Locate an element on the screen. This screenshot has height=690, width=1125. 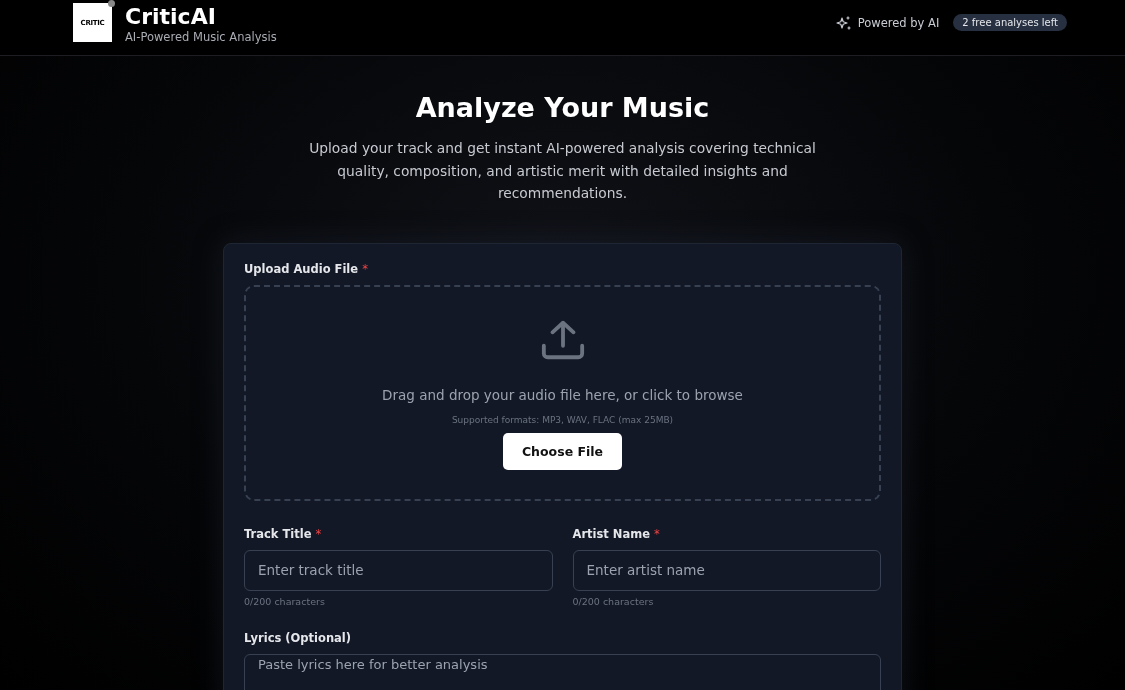
field-label: Track Title is located at coordinates (278, 533).